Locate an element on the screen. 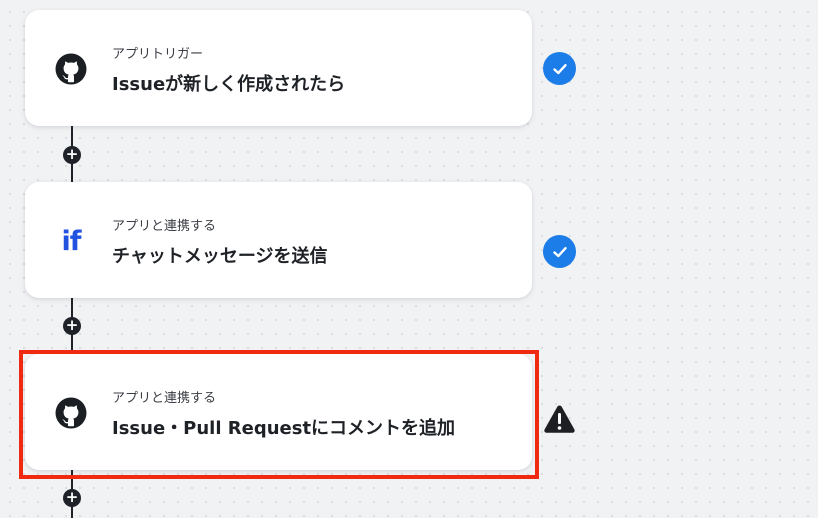 This screenshot has width=818, height=518. step-card-trigger: アプリトリガー Issueが新しく作成されたら is located at coordinates (278, 68).